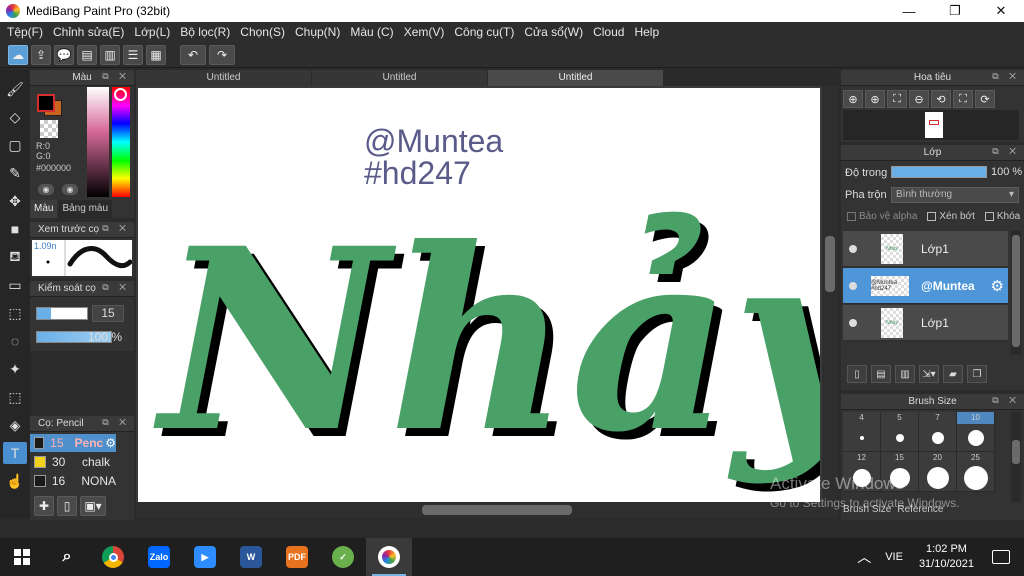 The height and width of the screenshot is (576, 1024). Describe the element at coordinates (976, 418) in the screenshot. I see `size-label: 10` at that location.